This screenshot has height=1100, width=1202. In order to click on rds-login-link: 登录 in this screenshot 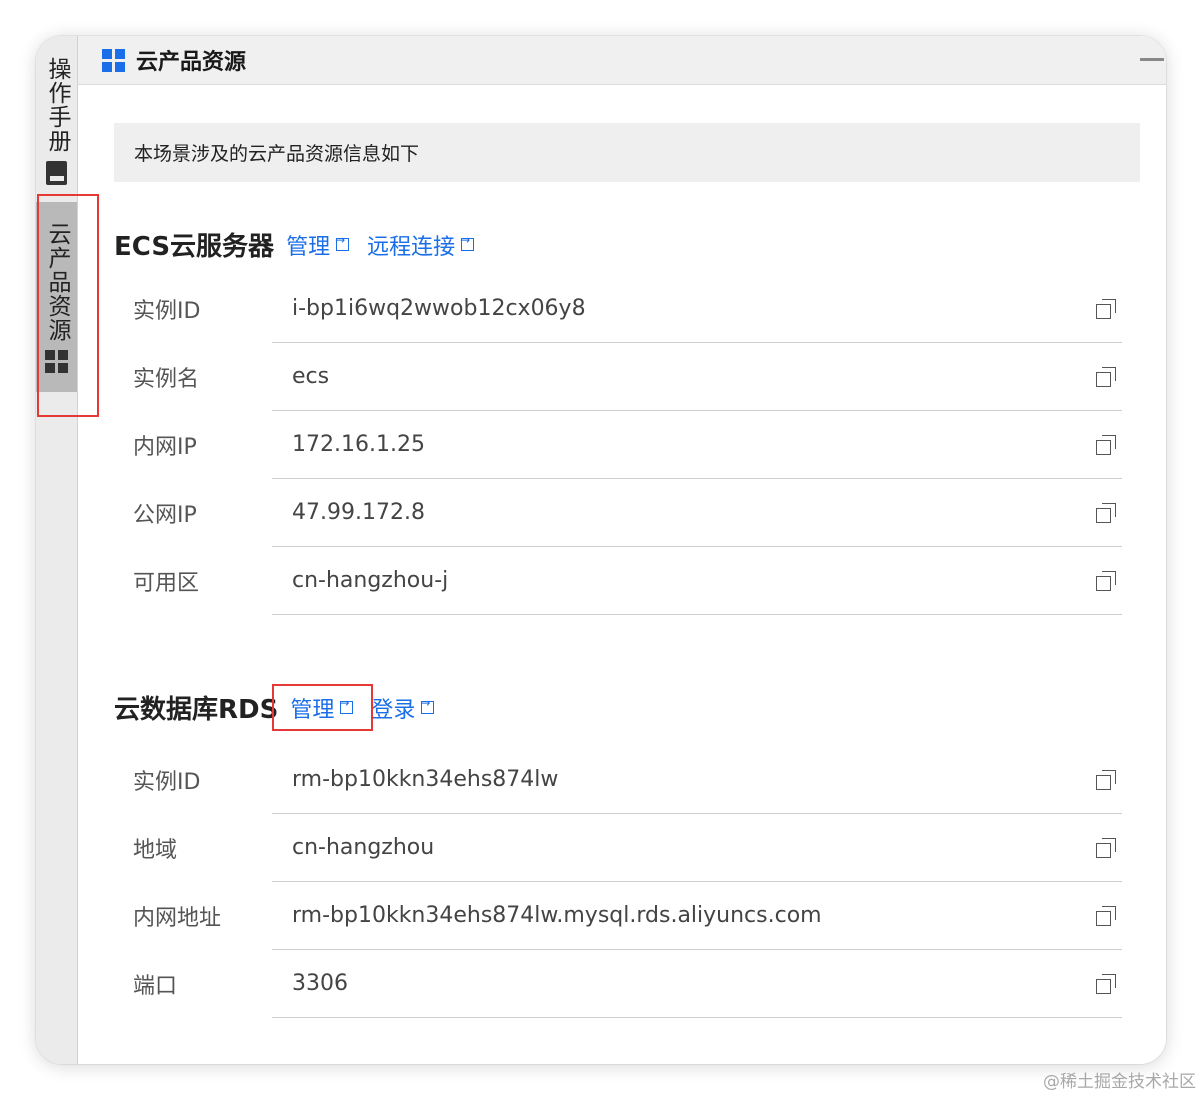, I will do `click(403, 708)`.